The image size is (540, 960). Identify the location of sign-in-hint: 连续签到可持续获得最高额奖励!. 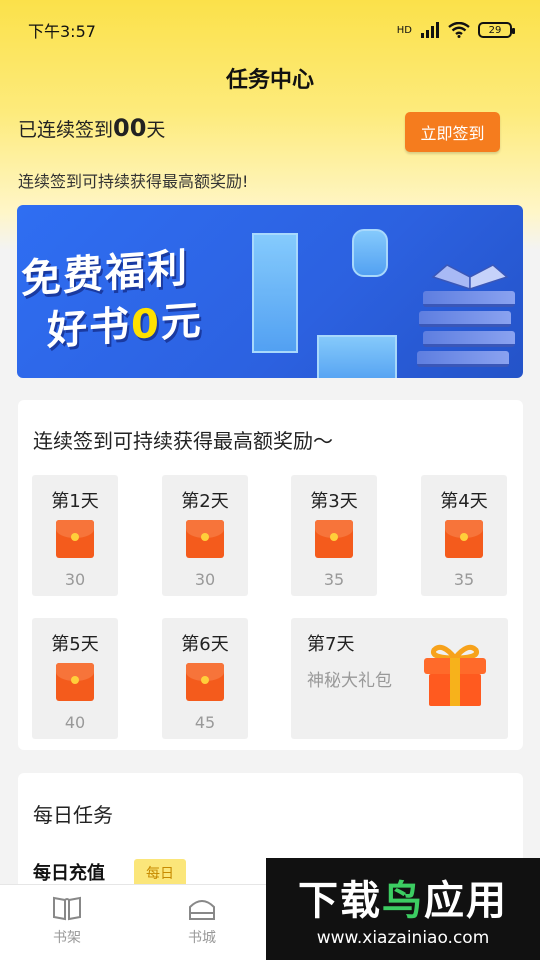
(133, 181).